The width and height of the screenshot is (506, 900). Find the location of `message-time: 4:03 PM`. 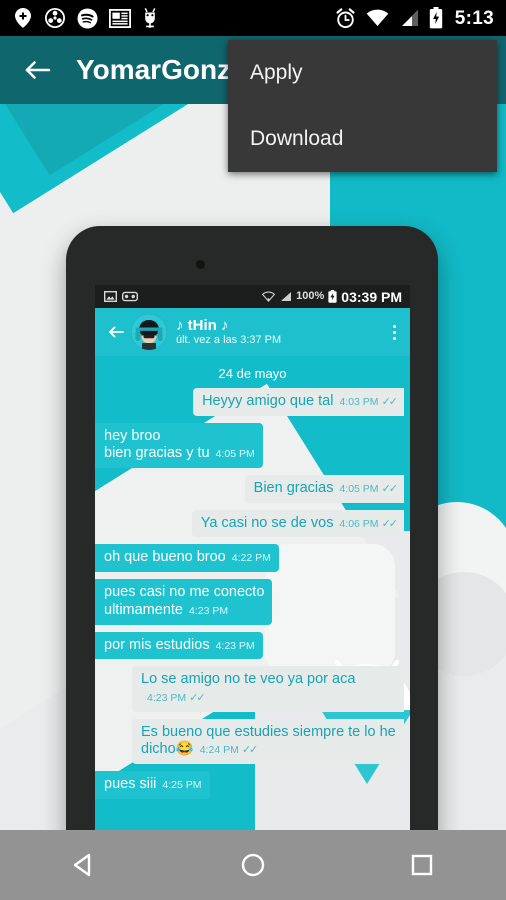

message-time: 4:03 PM is located at coordinates (359, 402).